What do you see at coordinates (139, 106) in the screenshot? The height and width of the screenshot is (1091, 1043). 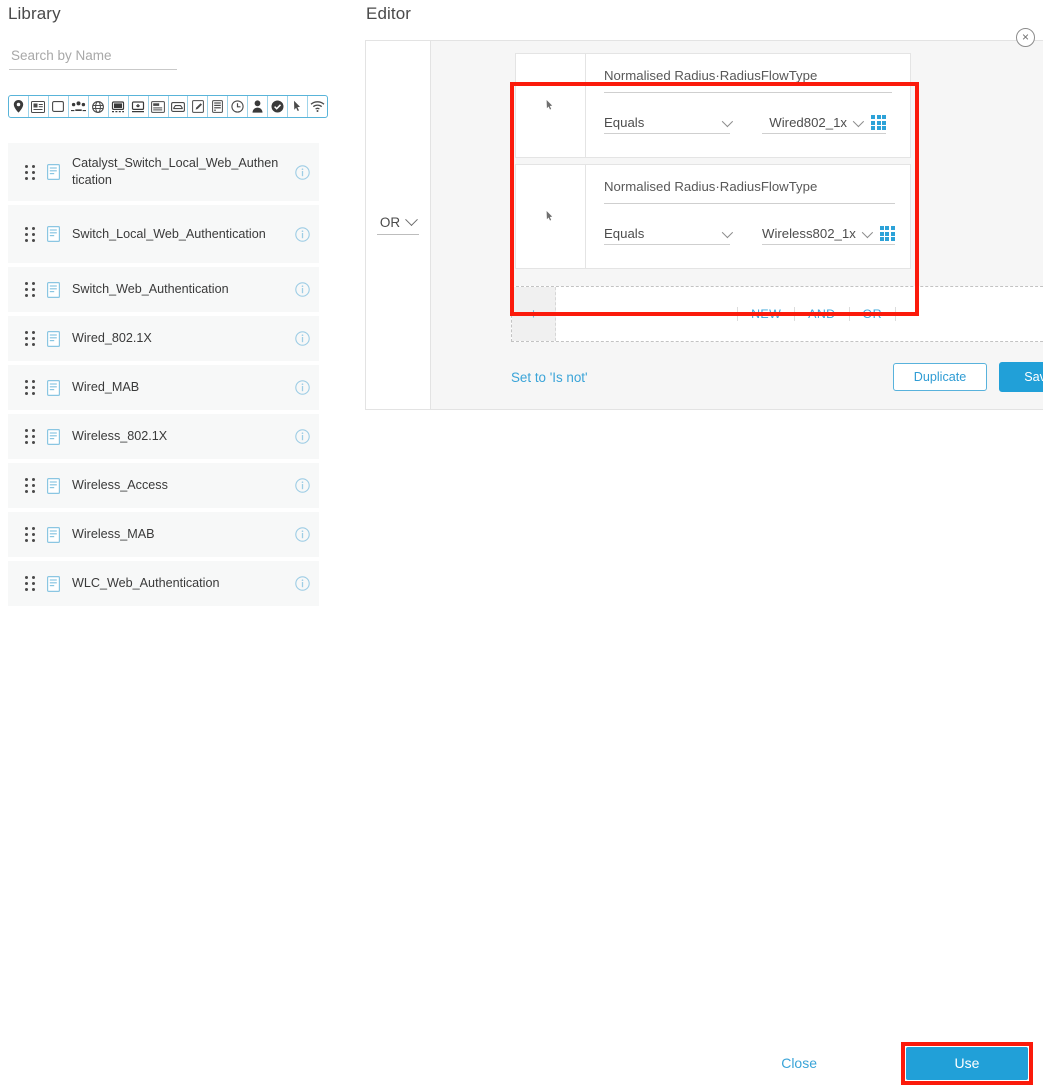 I see `monitor-icon` at bounding box center [139, 106].